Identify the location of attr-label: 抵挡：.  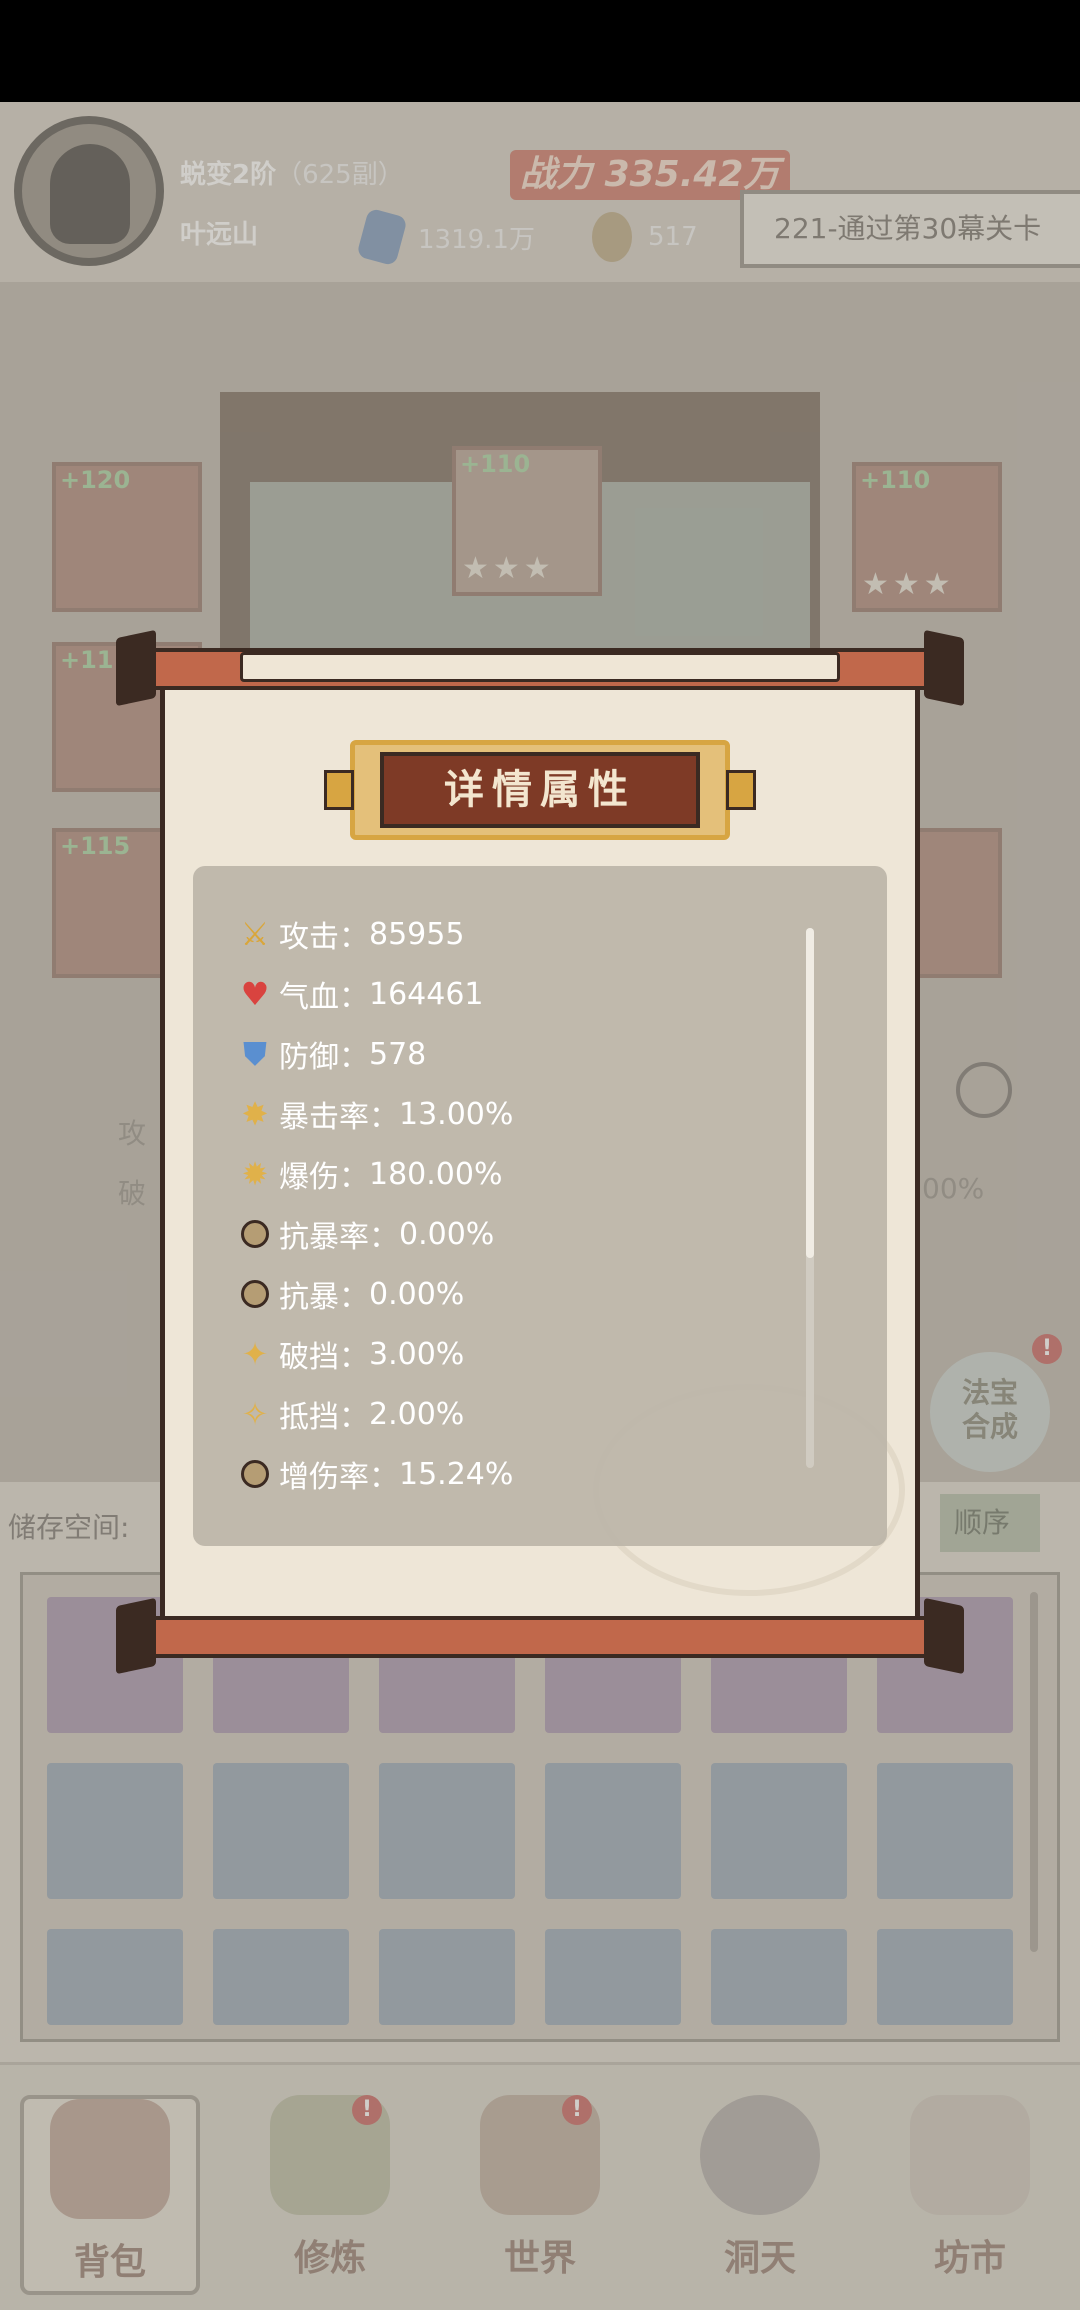
(324, 1417).